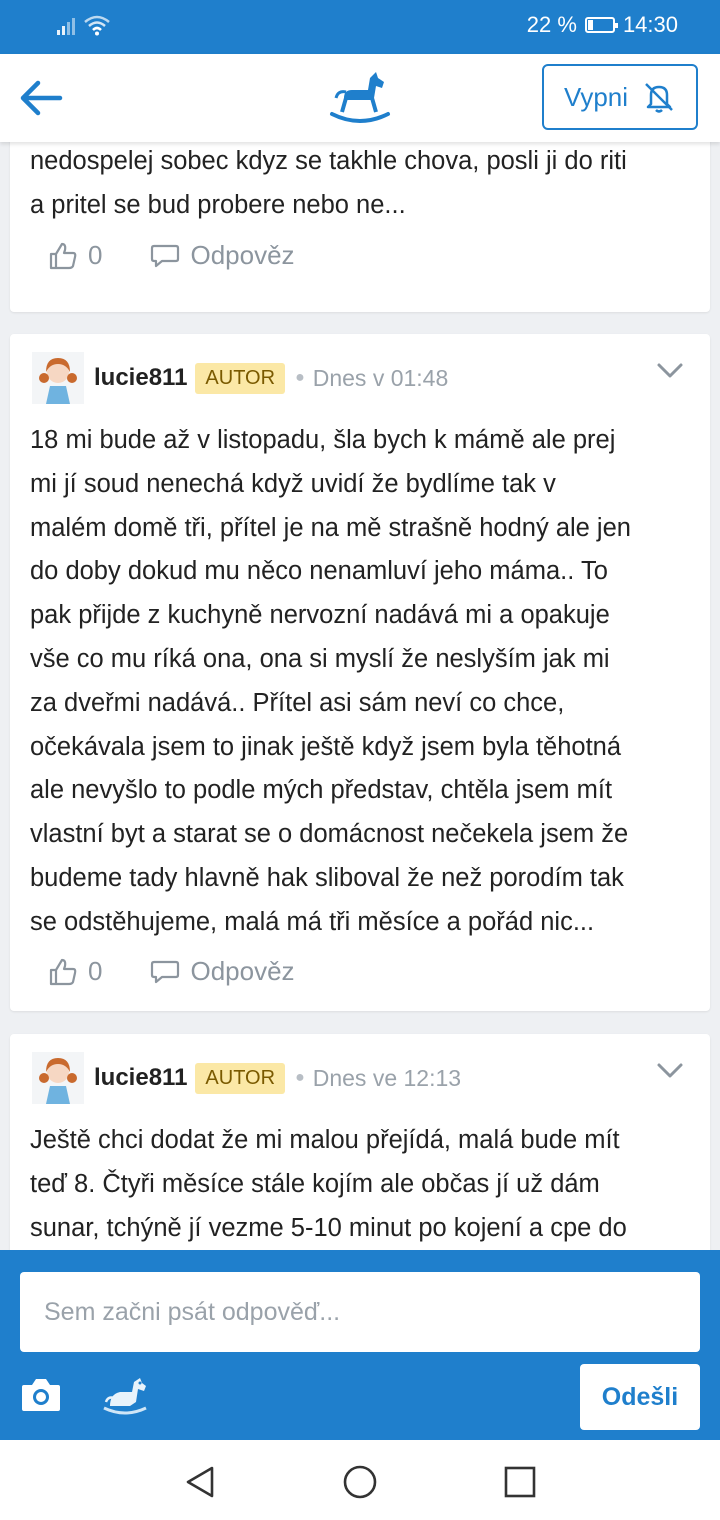 Image resolution: width=720 pixels, height=1520 pixels. I want to click on app-bar: Vypni, so click(360, 98).